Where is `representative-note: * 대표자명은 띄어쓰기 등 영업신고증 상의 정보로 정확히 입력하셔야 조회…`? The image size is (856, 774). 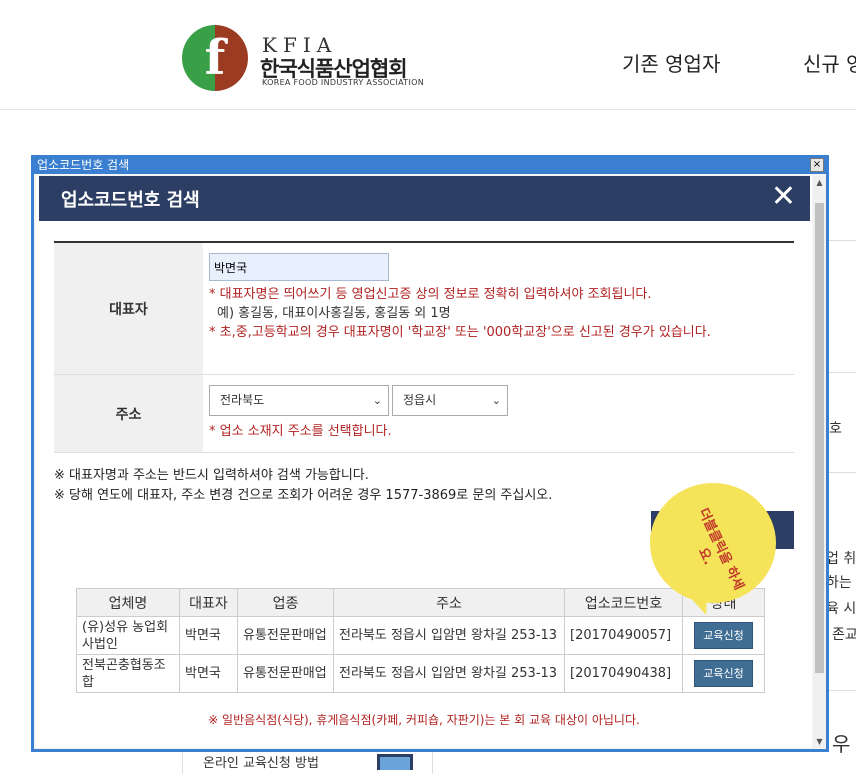
representative-note: * 대표자명은 띄어쓰기 등 영업신고증 상의 정보로 정확히 입력하셔야 조회… is located at coordinates (430, 294).